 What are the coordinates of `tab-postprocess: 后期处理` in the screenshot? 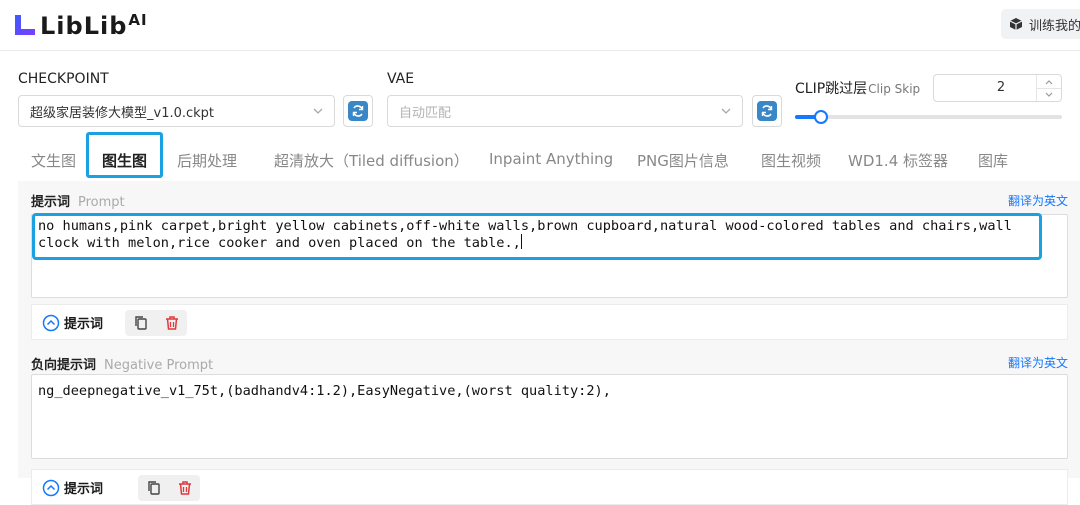 It's located at (207, 160).